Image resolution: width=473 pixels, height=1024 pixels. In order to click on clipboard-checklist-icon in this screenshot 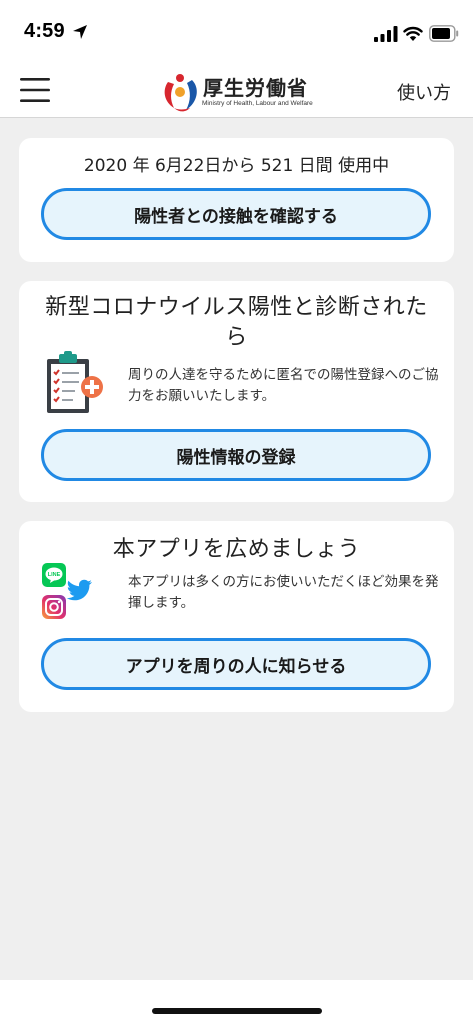, I will do `click(75, 382)`.